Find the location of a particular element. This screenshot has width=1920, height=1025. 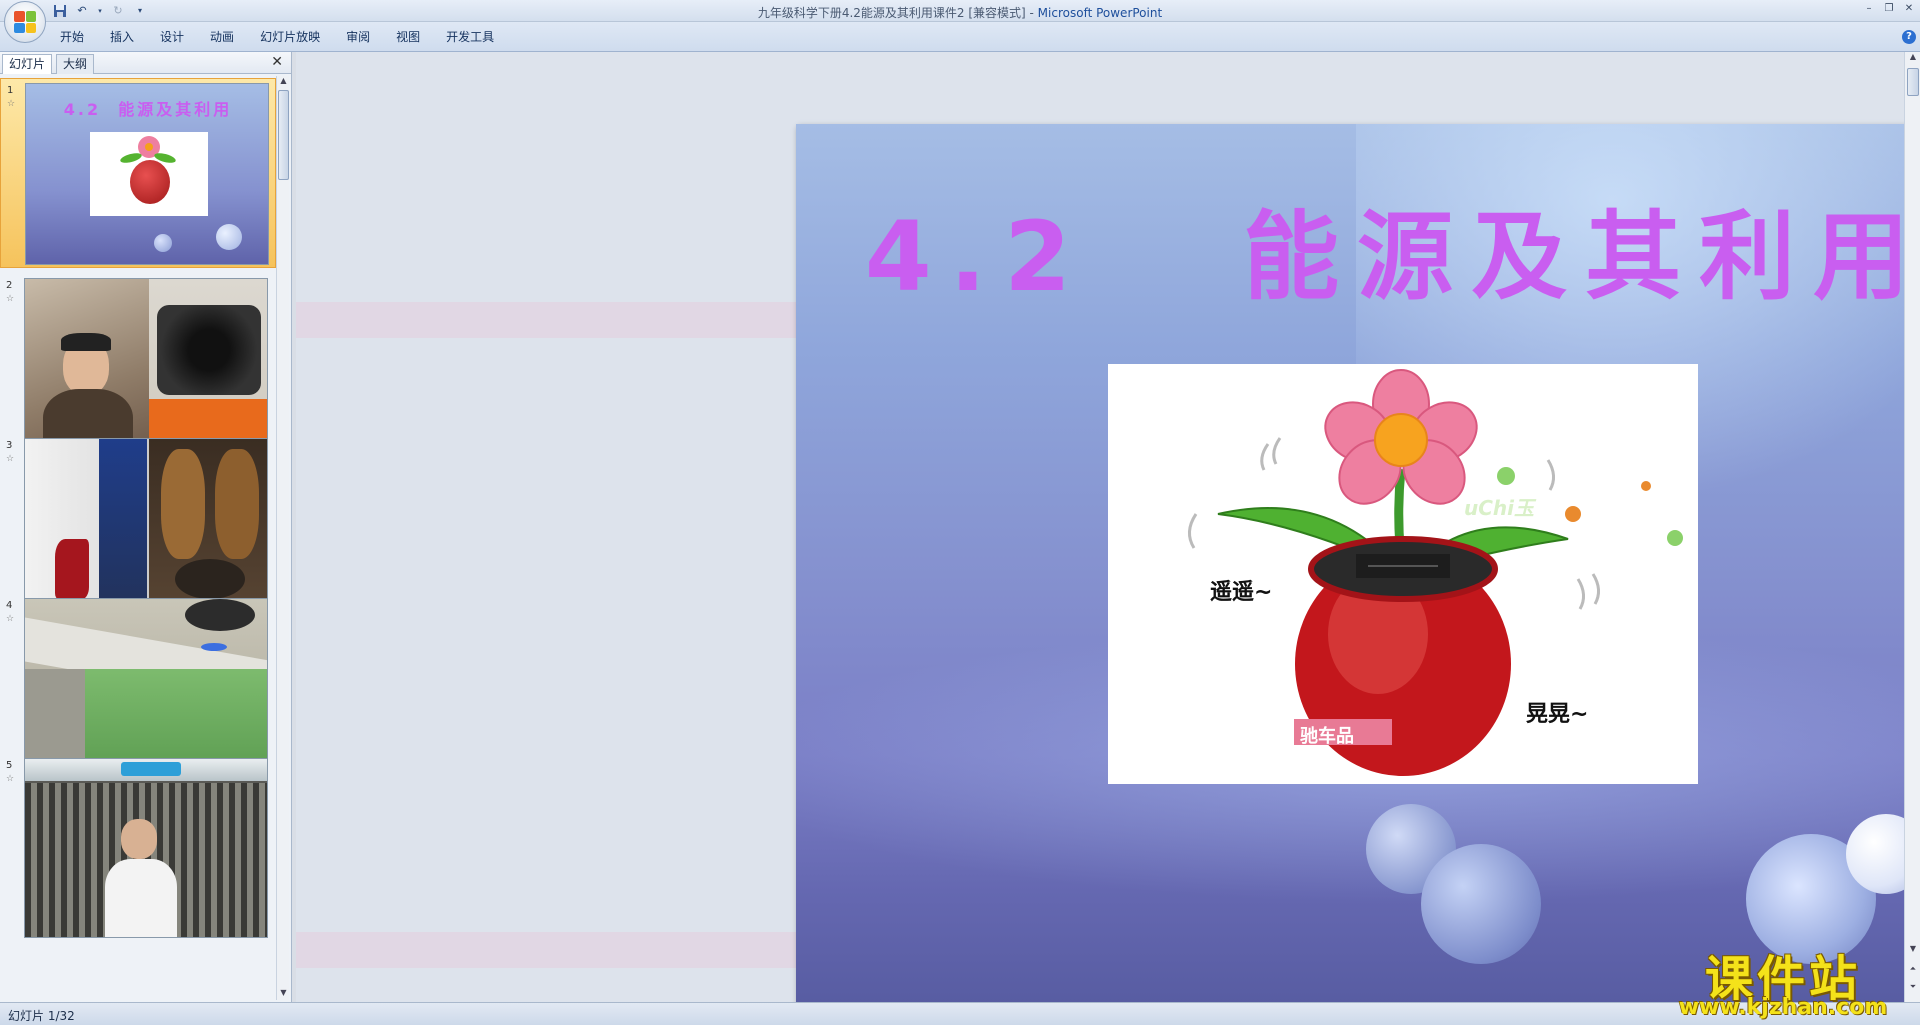

app-name: Microsoft PowerPoint is located at coordinates (1100, 13).